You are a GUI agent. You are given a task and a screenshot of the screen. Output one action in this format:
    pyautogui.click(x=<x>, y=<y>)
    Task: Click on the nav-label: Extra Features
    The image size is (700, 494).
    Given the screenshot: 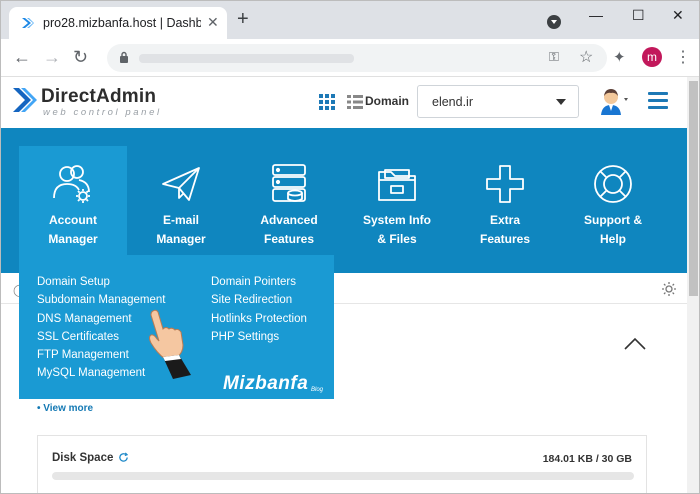 What is the action you would take?
    pyautogui.click(x=505, y=229)
    